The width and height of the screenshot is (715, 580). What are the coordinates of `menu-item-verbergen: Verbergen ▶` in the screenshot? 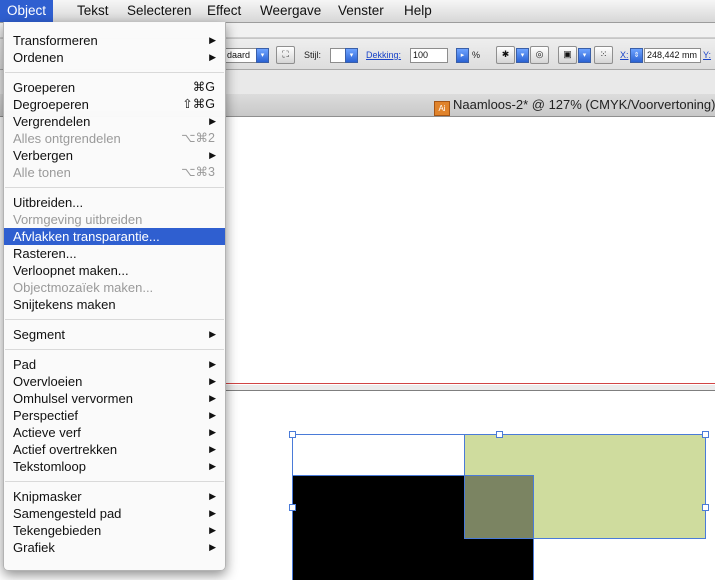 It's located at (114, 155).